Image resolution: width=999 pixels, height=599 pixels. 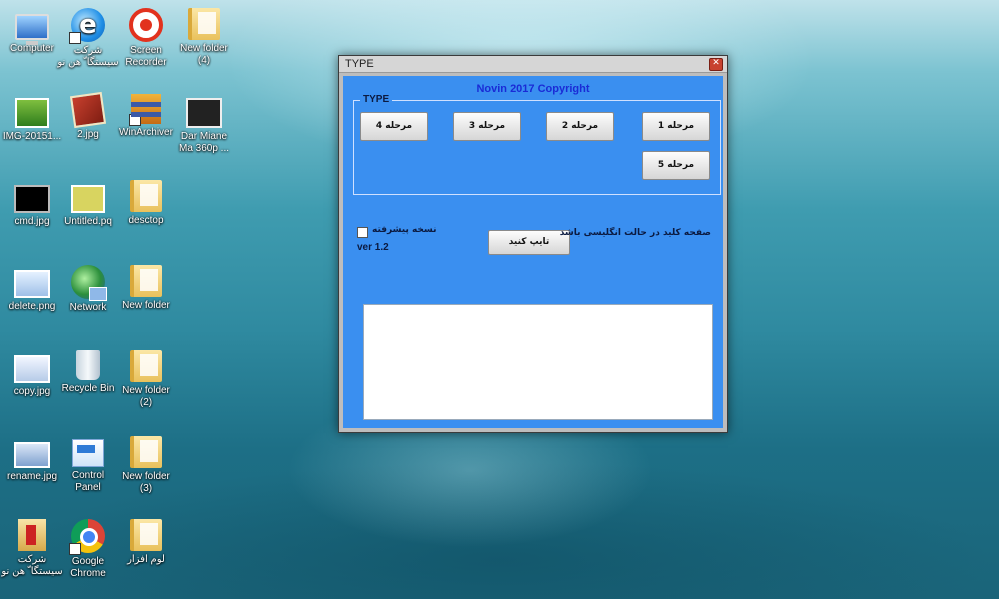 I want to click on desktop-icon-computer: Computer, so click(x=32, y=31).